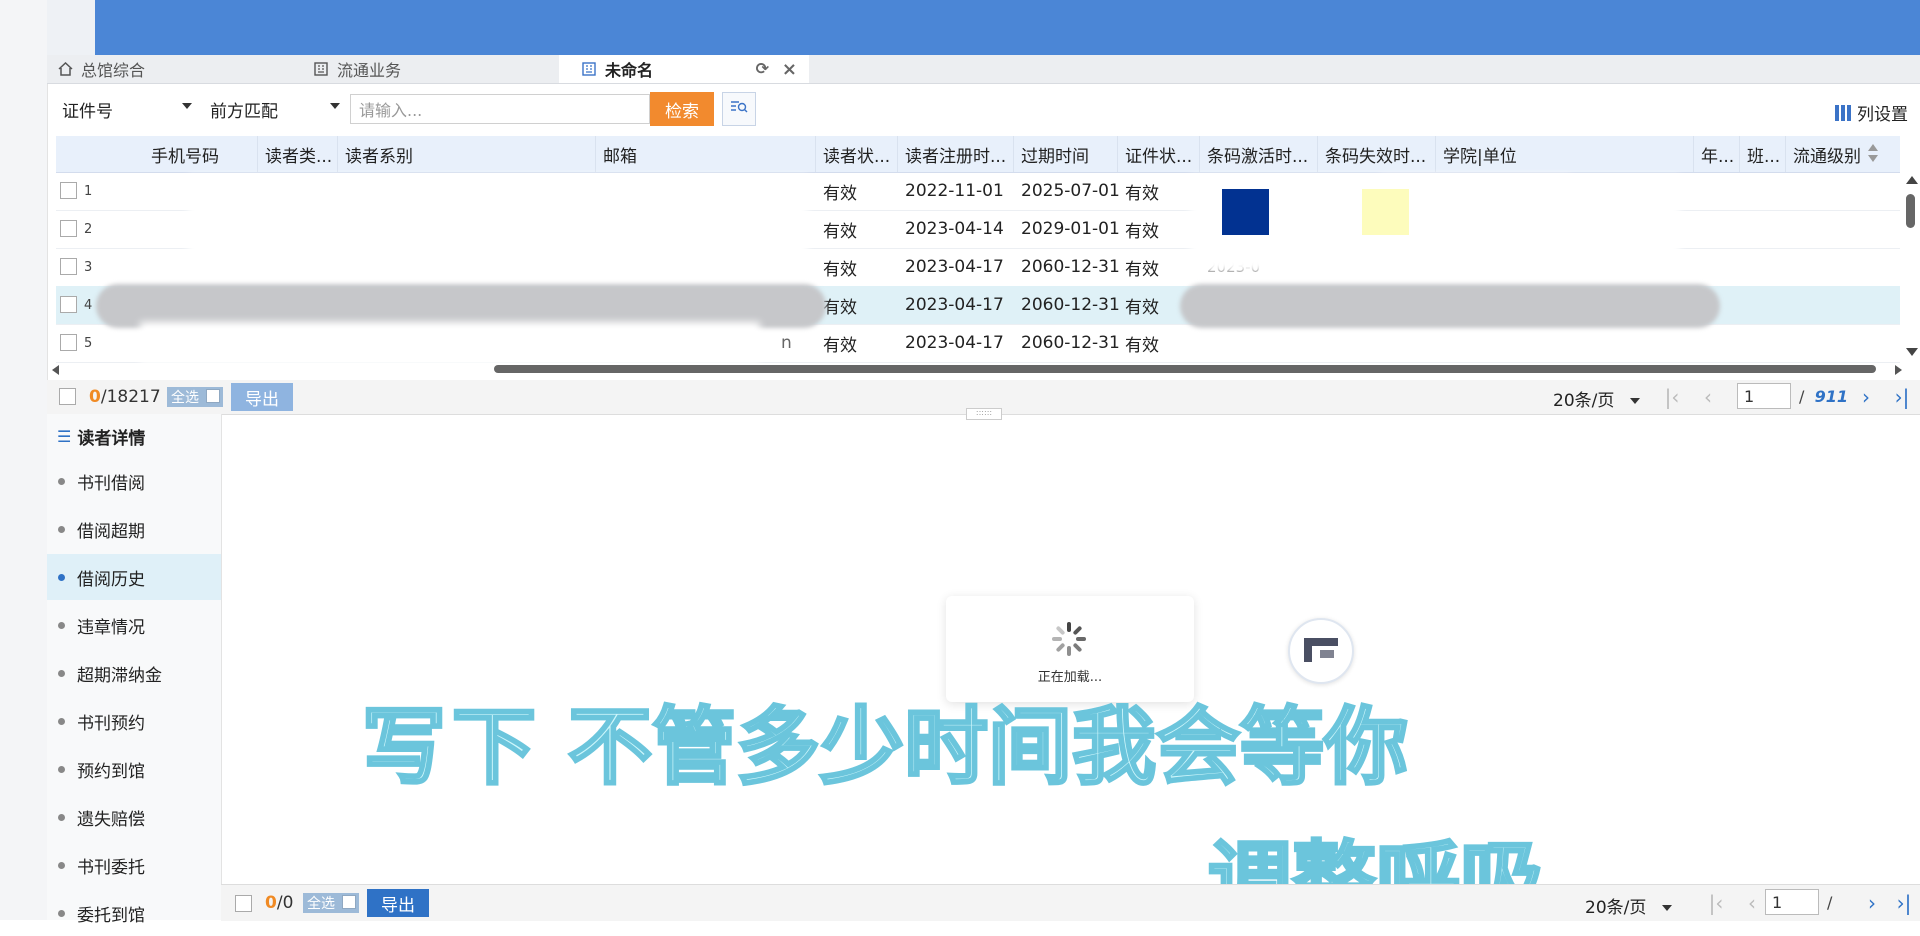 This screenshot has height=936, width=1920. What do you see at coordinates (134, 625) in the screenshot?
I see `sidebar-item-violations: 违章情况` at bounding box center [134, 625].